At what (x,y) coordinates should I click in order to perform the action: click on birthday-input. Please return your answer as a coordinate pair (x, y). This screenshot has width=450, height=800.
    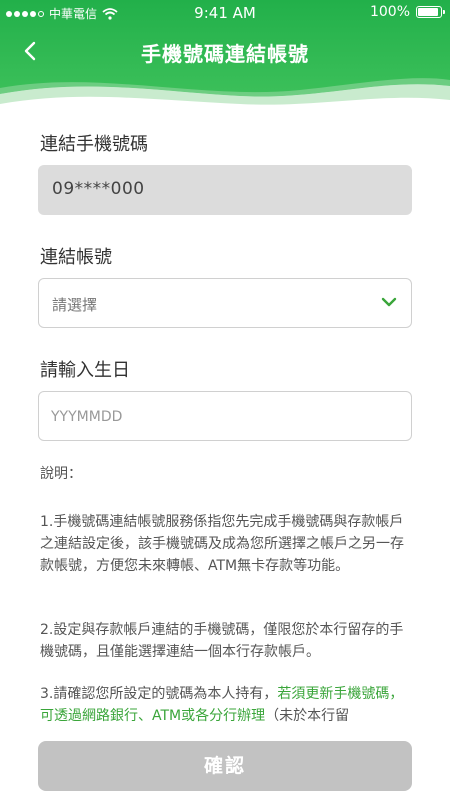
    Looking at the image, I should click on (221, 417).